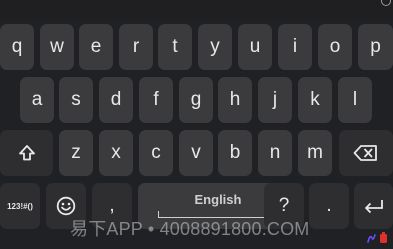 This screenshot has width=393, height=249. Describe the element at coordinates (383, 238) in the screenshot. I see `tag-icon` at that location.